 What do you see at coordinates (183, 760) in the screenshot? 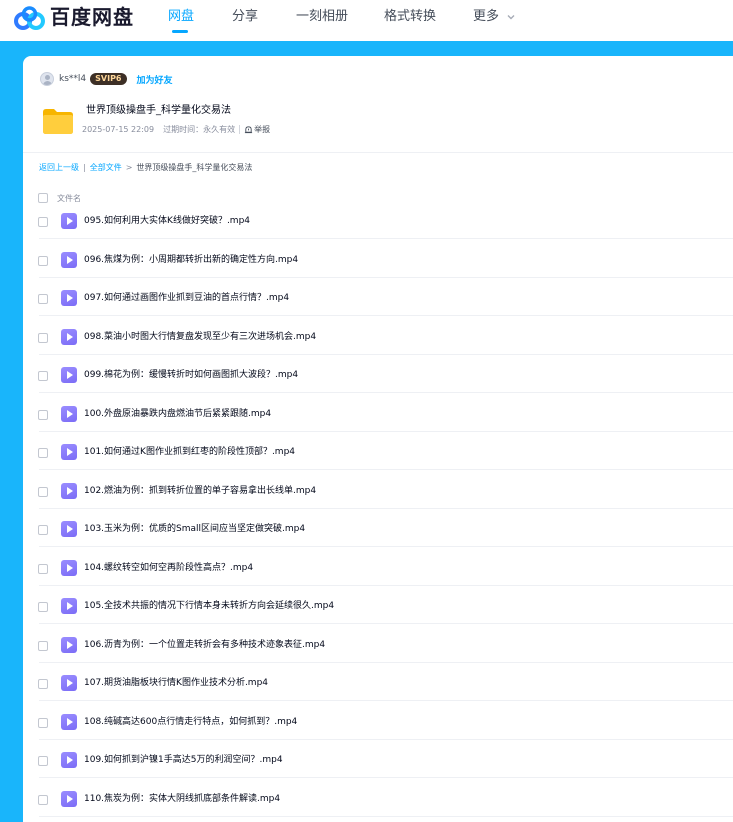
I see `file-name: 109.如何抓到沪镍1手高达5万的利润空间？.mp4` at bounding box center [183, 760].